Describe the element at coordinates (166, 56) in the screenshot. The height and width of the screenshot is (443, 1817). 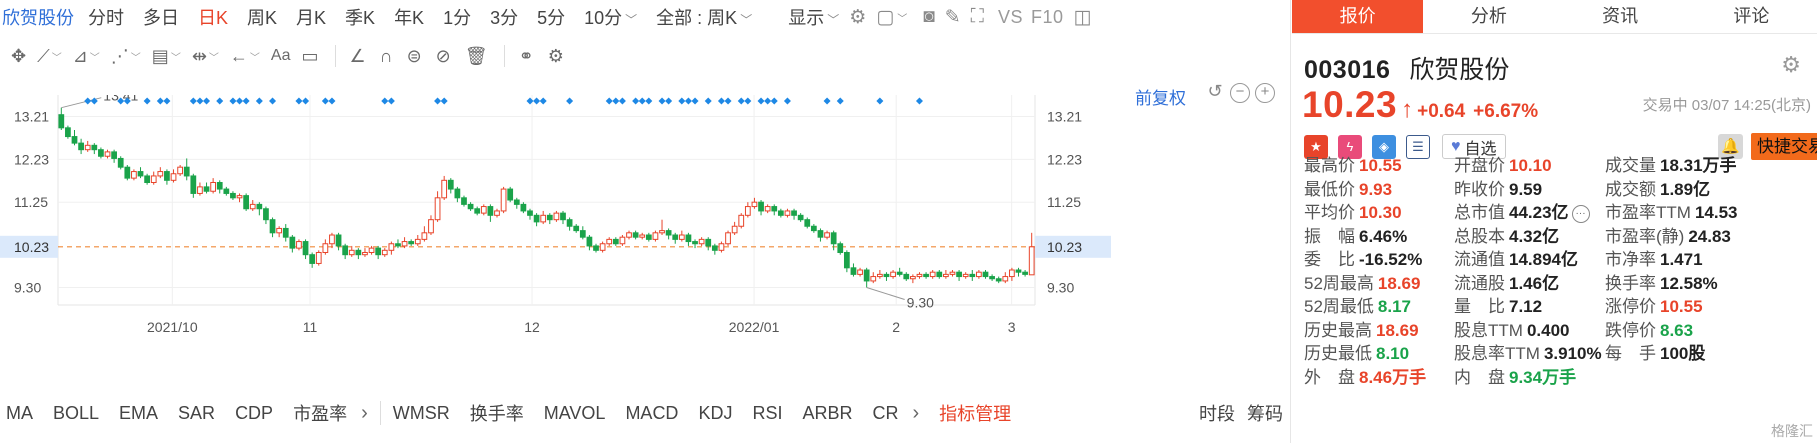
I see `fib-tool-icon: ▤ ﹀` at that location.